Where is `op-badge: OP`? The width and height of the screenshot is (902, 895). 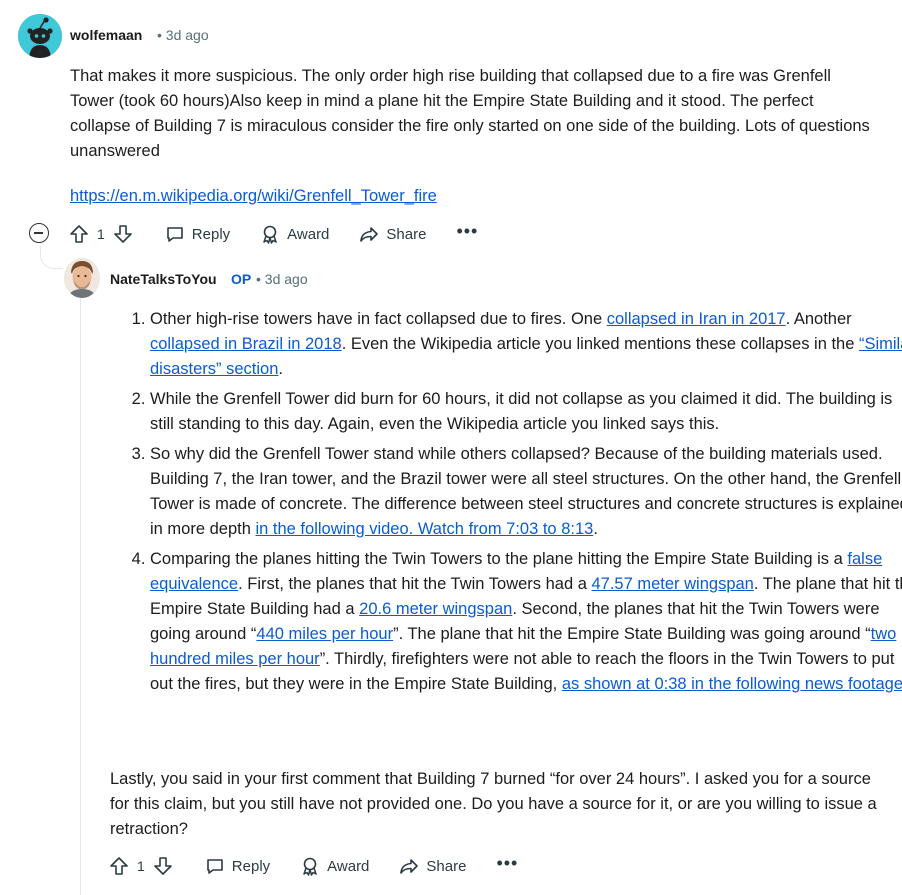 op-badge: OP is located at coordinates (241, 279).